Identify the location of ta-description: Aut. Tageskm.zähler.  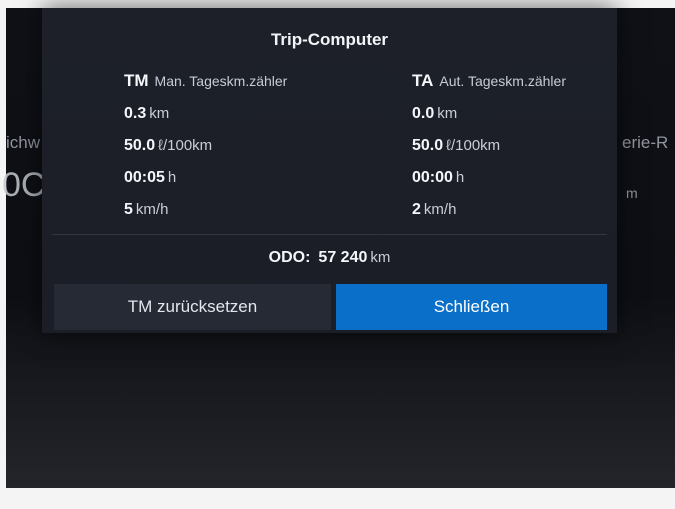
(502, 81).